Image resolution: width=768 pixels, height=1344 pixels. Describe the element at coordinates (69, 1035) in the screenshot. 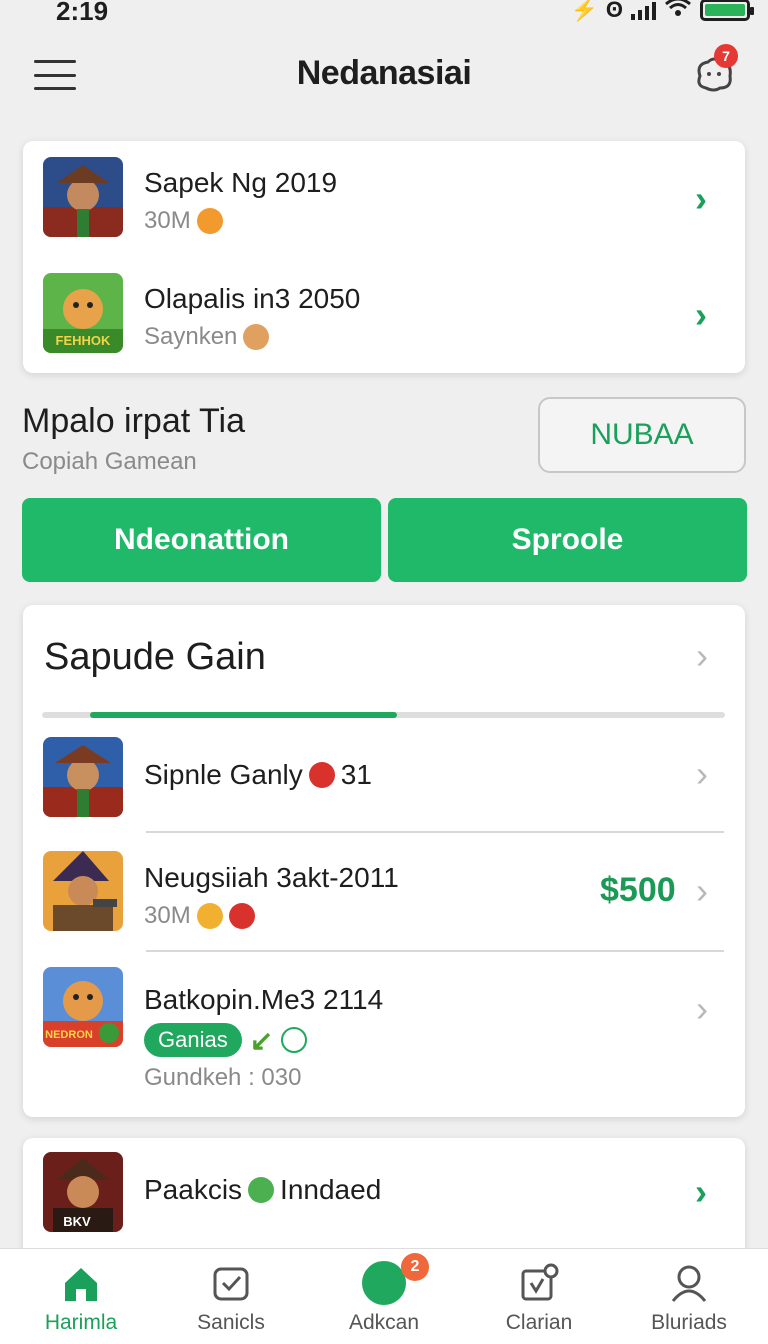

I see `svg-text: NEDRON` at that location.